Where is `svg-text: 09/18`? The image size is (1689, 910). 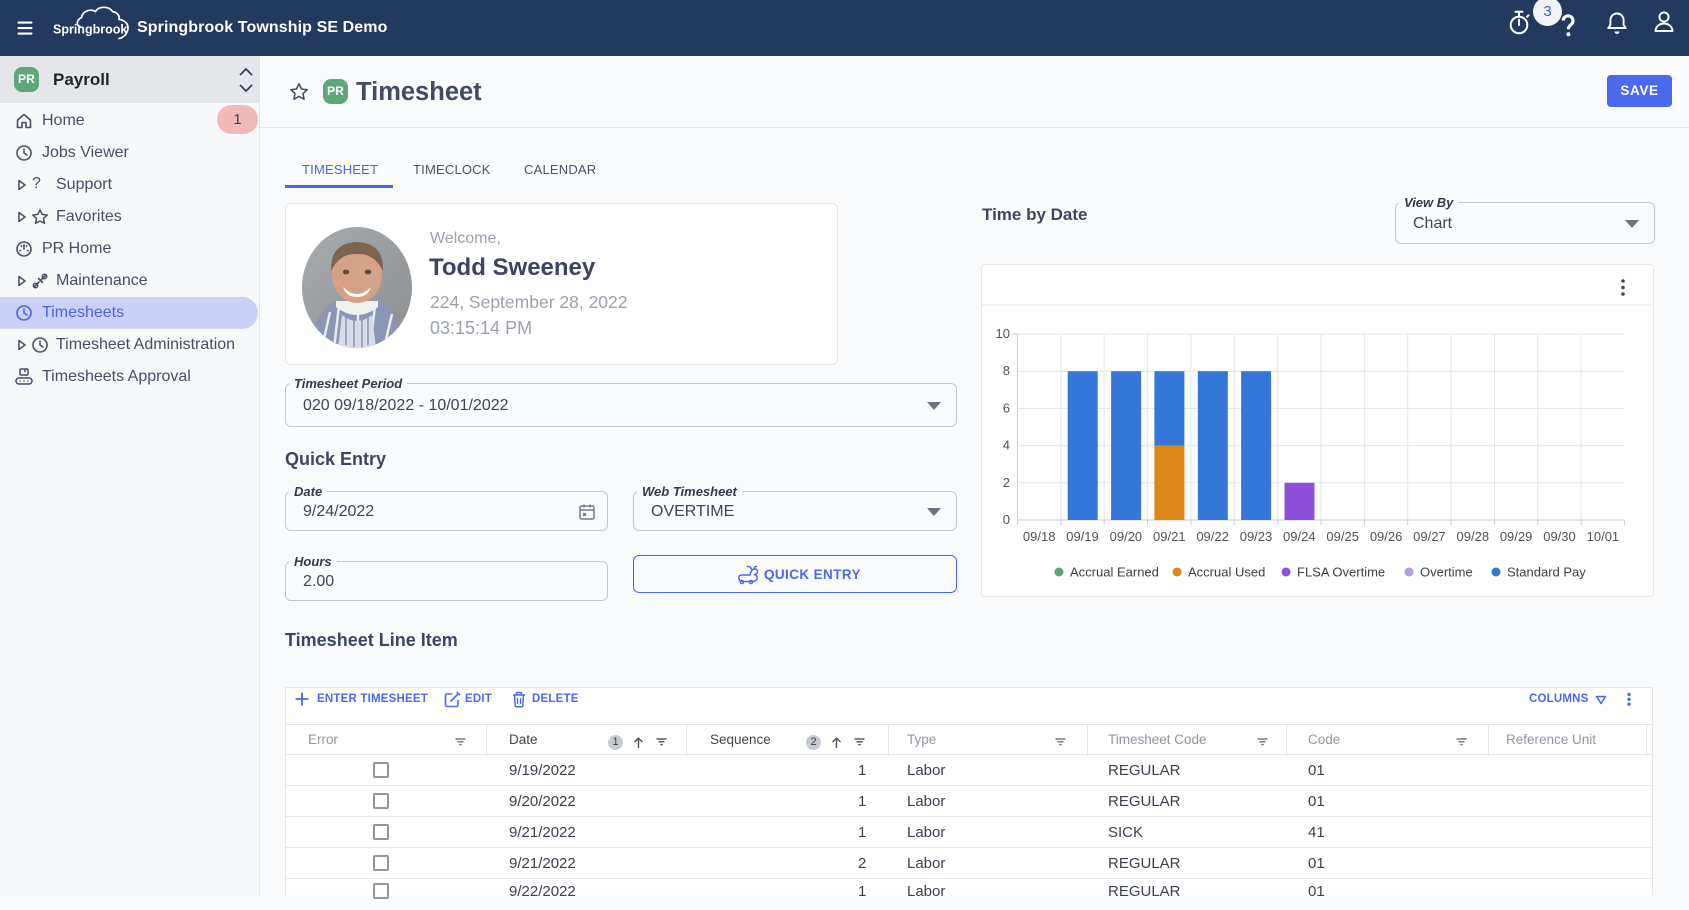
svg-text: 09/18 is located at coordinates (1039, 536).